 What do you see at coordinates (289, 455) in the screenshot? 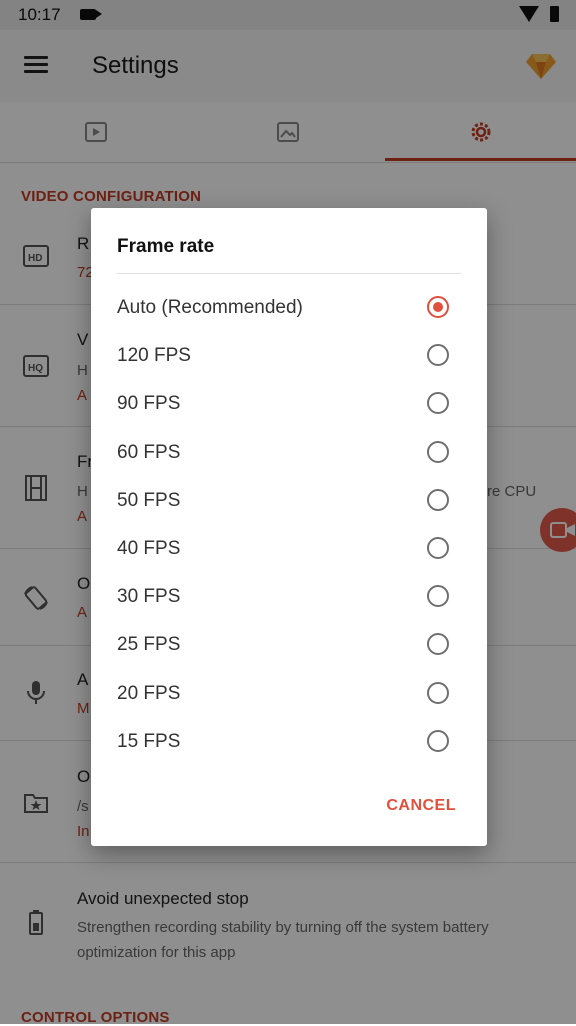
I see `frame-rate-option: 60 FPS` at bounding box center [289, 455].